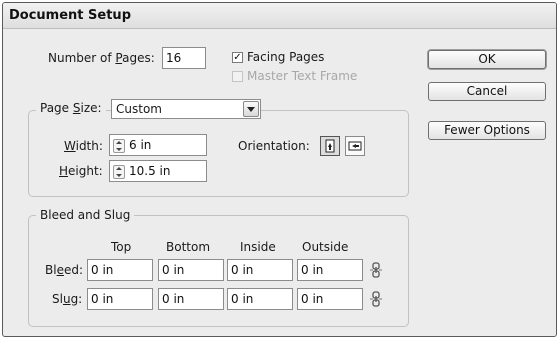  What do you see at coordinates (83, 146) in the screenshot?
I see `width-label: Width:` at bounding box center [83, 146].